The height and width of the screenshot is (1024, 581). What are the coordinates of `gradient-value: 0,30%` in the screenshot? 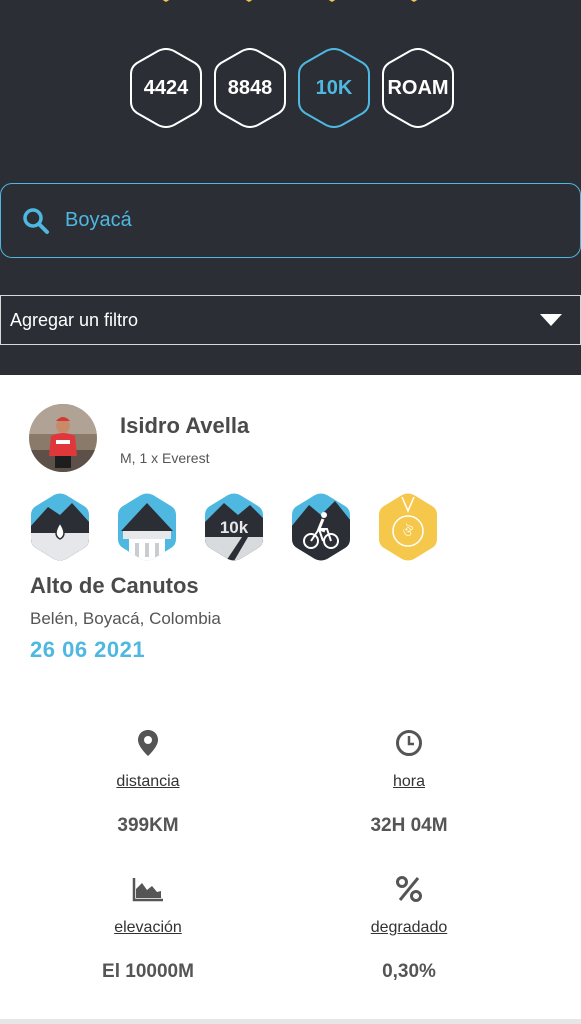 It's located at (409, 971).